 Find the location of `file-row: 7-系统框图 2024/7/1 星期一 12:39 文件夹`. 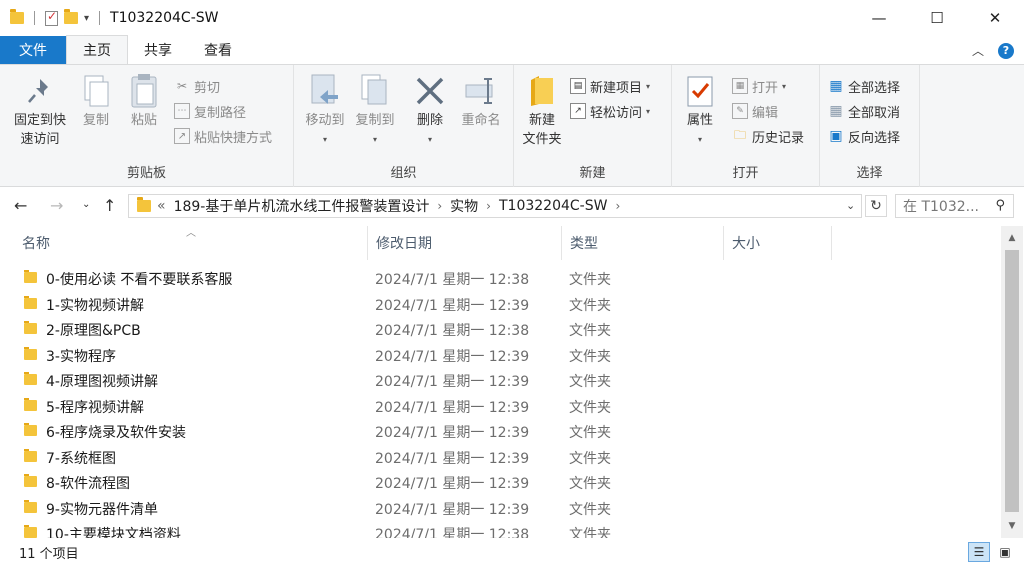

file-row: 7-系统框图 2024/7/1 星期一 12:39 文件夹 is located at coordinates (500, 457).